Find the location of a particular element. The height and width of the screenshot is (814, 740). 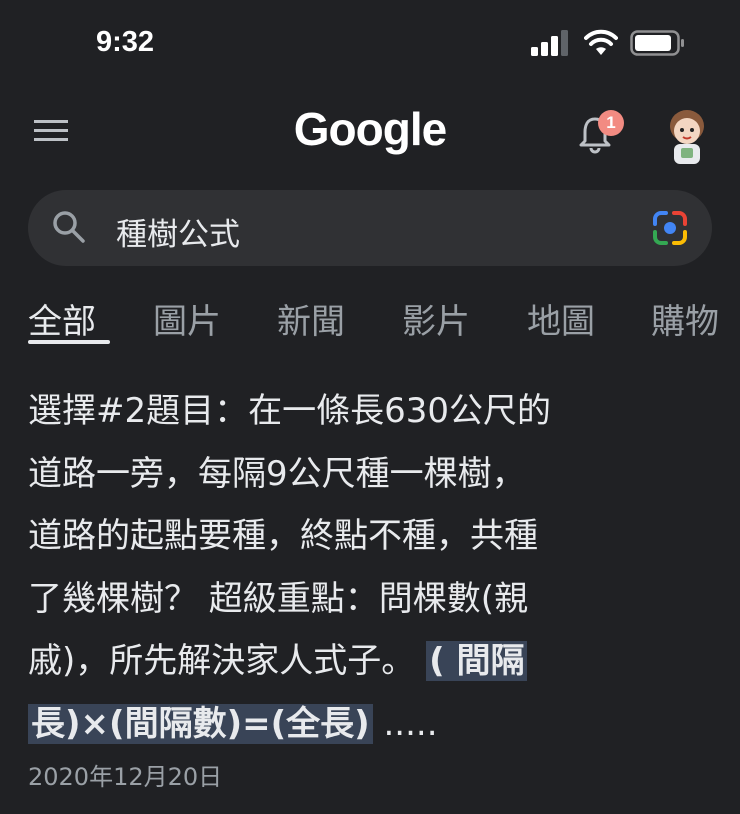

active-tab-indicator is located at coordinates (69, 342).